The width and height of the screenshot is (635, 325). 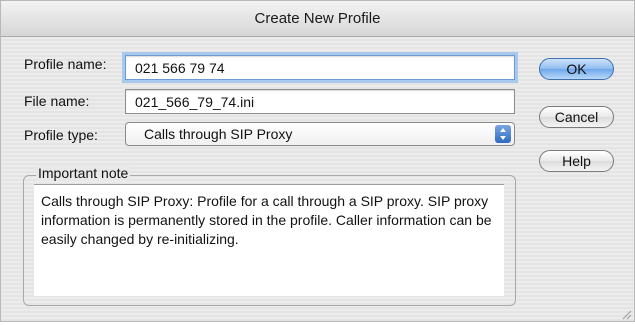 What do you see at coordinates (576, 117) in the screenshot?
I see `cancel-button: Cancel` at bounding box center [576, 117].